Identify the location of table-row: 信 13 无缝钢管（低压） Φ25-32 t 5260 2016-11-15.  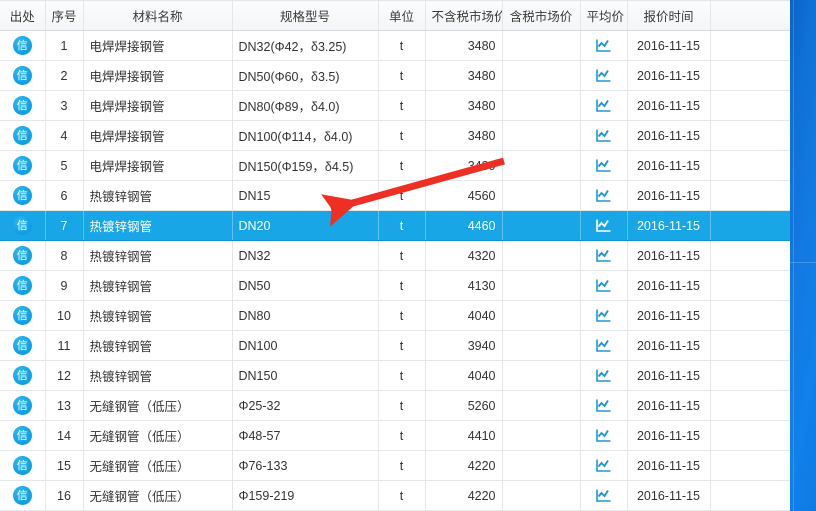
(395, 405).